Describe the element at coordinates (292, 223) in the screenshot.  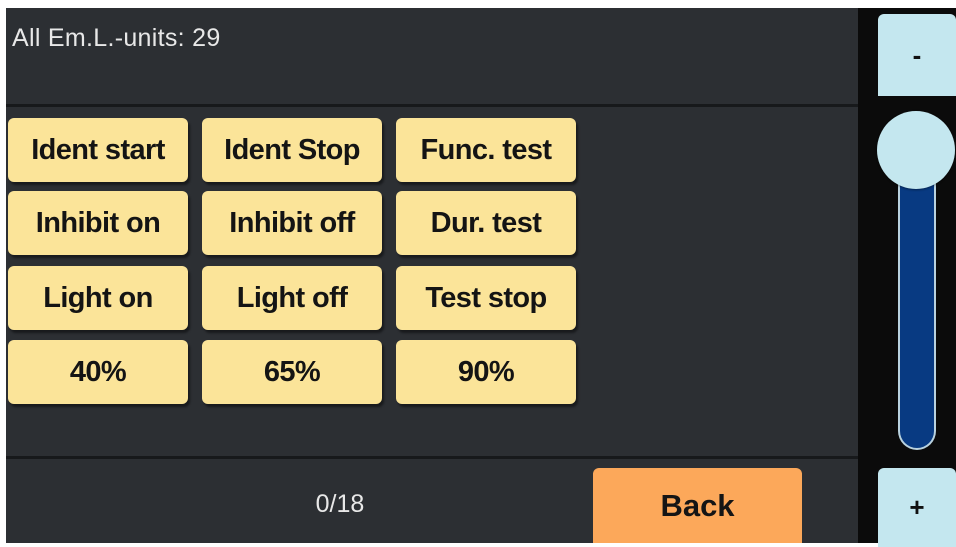
I see `inhibit-off-button: Inhibit off` at that location.